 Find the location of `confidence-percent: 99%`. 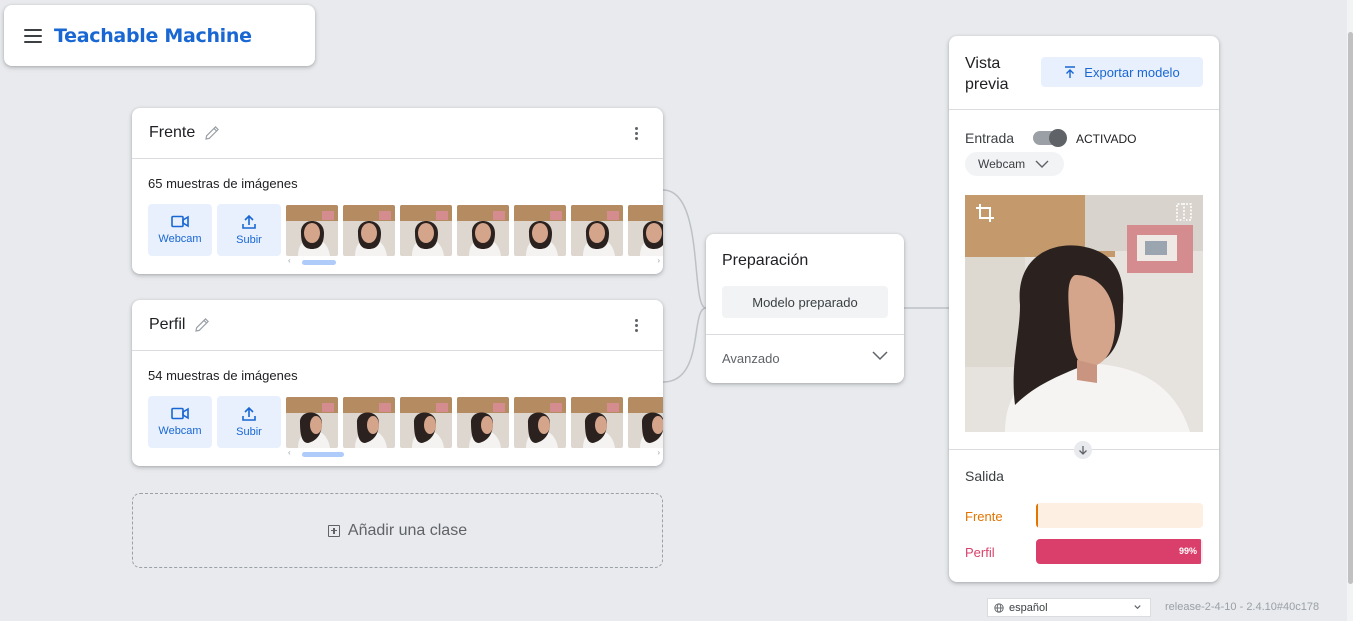

confidence-percent: 99% is located at coordinates (1187, 551).